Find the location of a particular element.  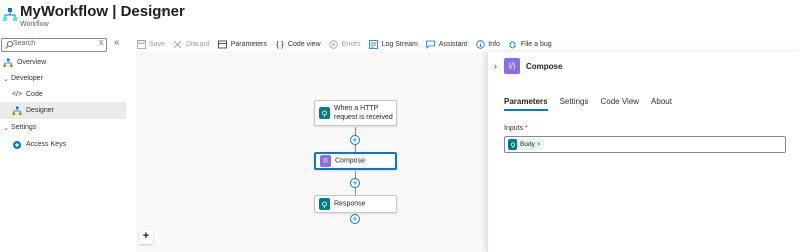

parameters-label: Parameters is located at coordinates (248, 44).